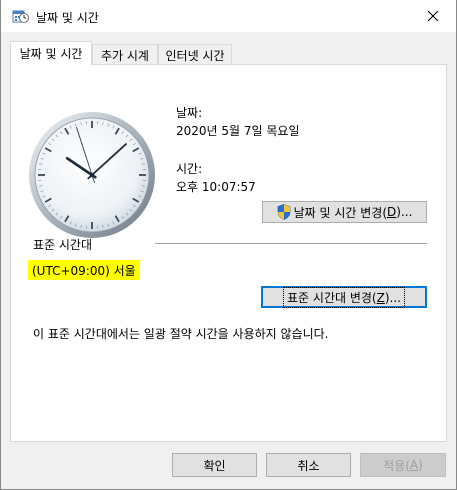  What do you see at coordinates (67, 18) in the screenshot?
I see `window-title: 날짜 및 시간` at bounding box center [67, 18].